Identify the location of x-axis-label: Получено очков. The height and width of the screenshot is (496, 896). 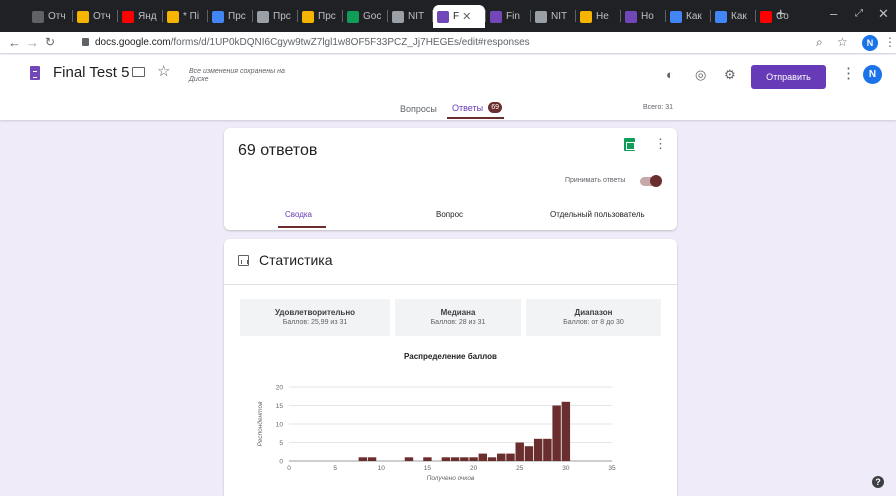
(451, 478).